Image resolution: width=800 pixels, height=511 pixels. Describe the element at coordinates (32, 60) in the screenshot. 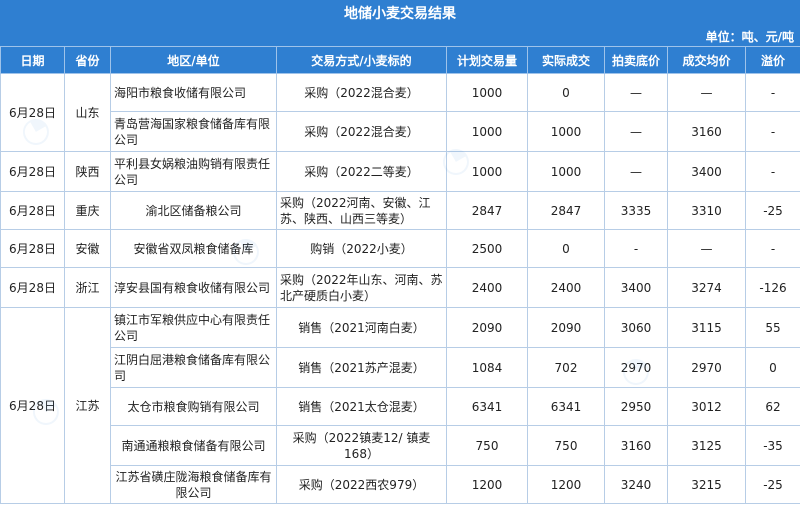

I see `header-date: 日期` at that location.